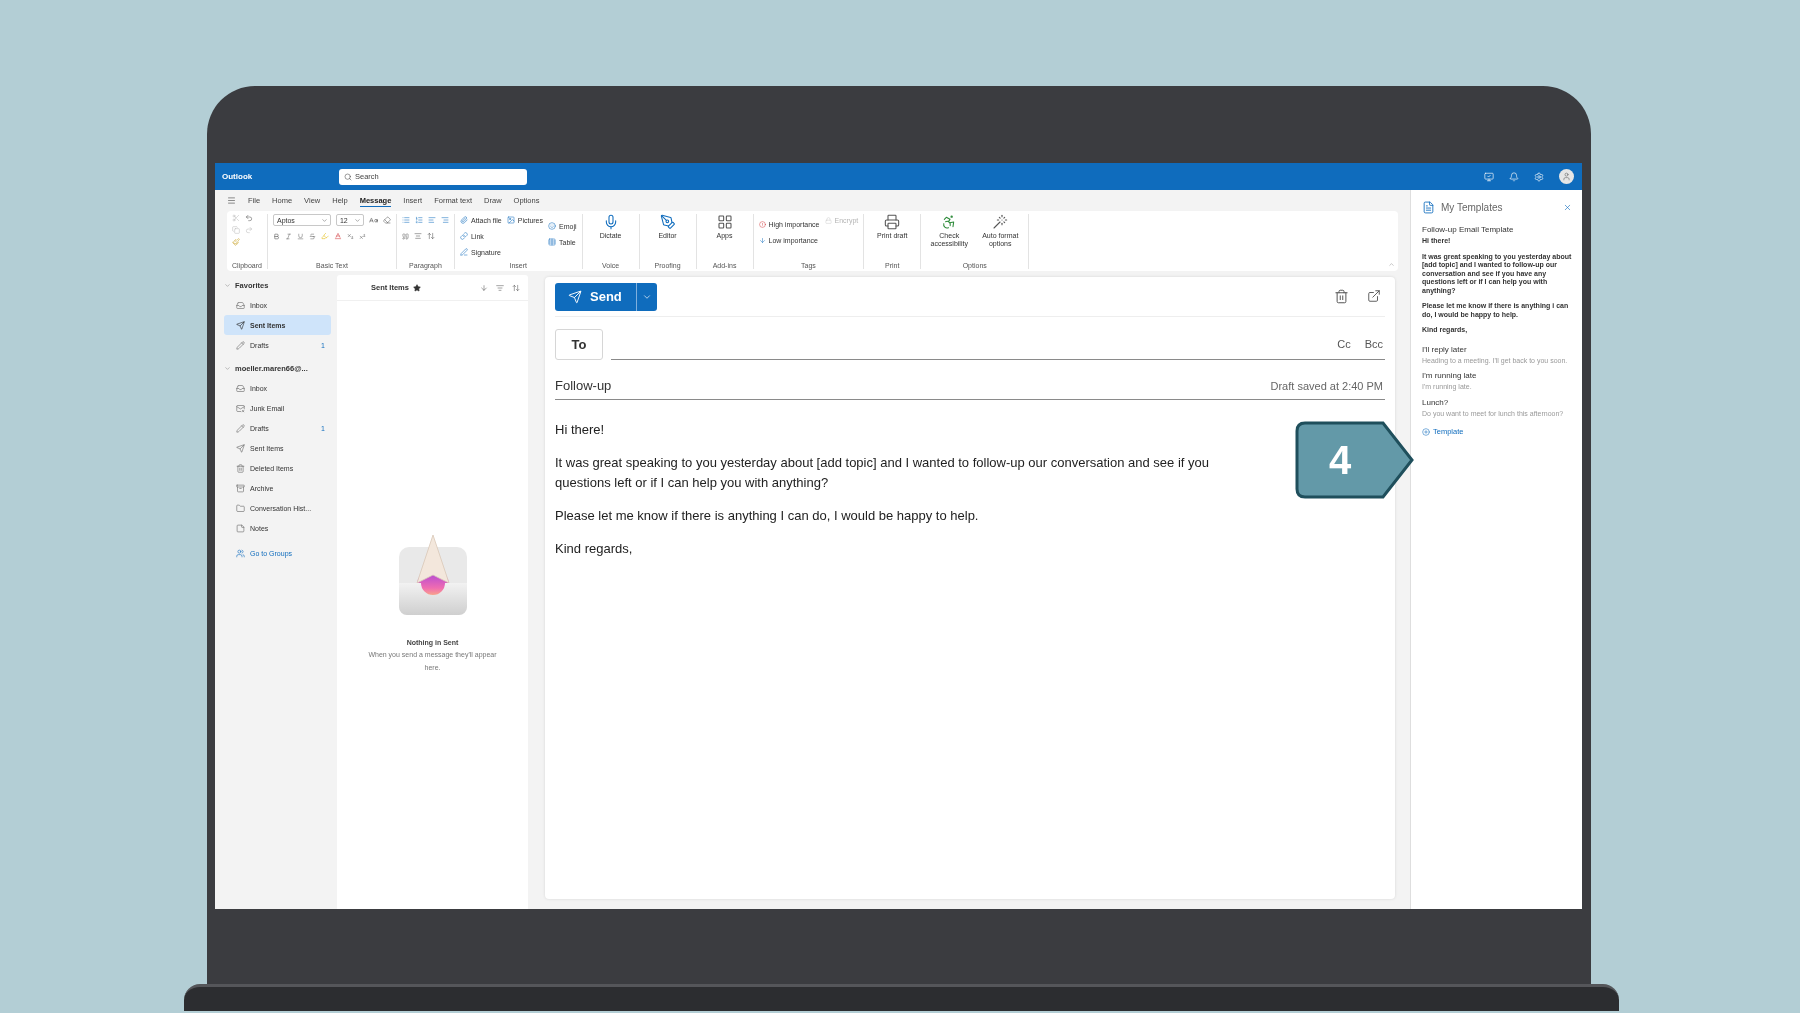 This screenshot has height=1013, width=1800. Describe the element at coordinates (1000, 222) in the screenshot. I see `wand-icon` at that location.